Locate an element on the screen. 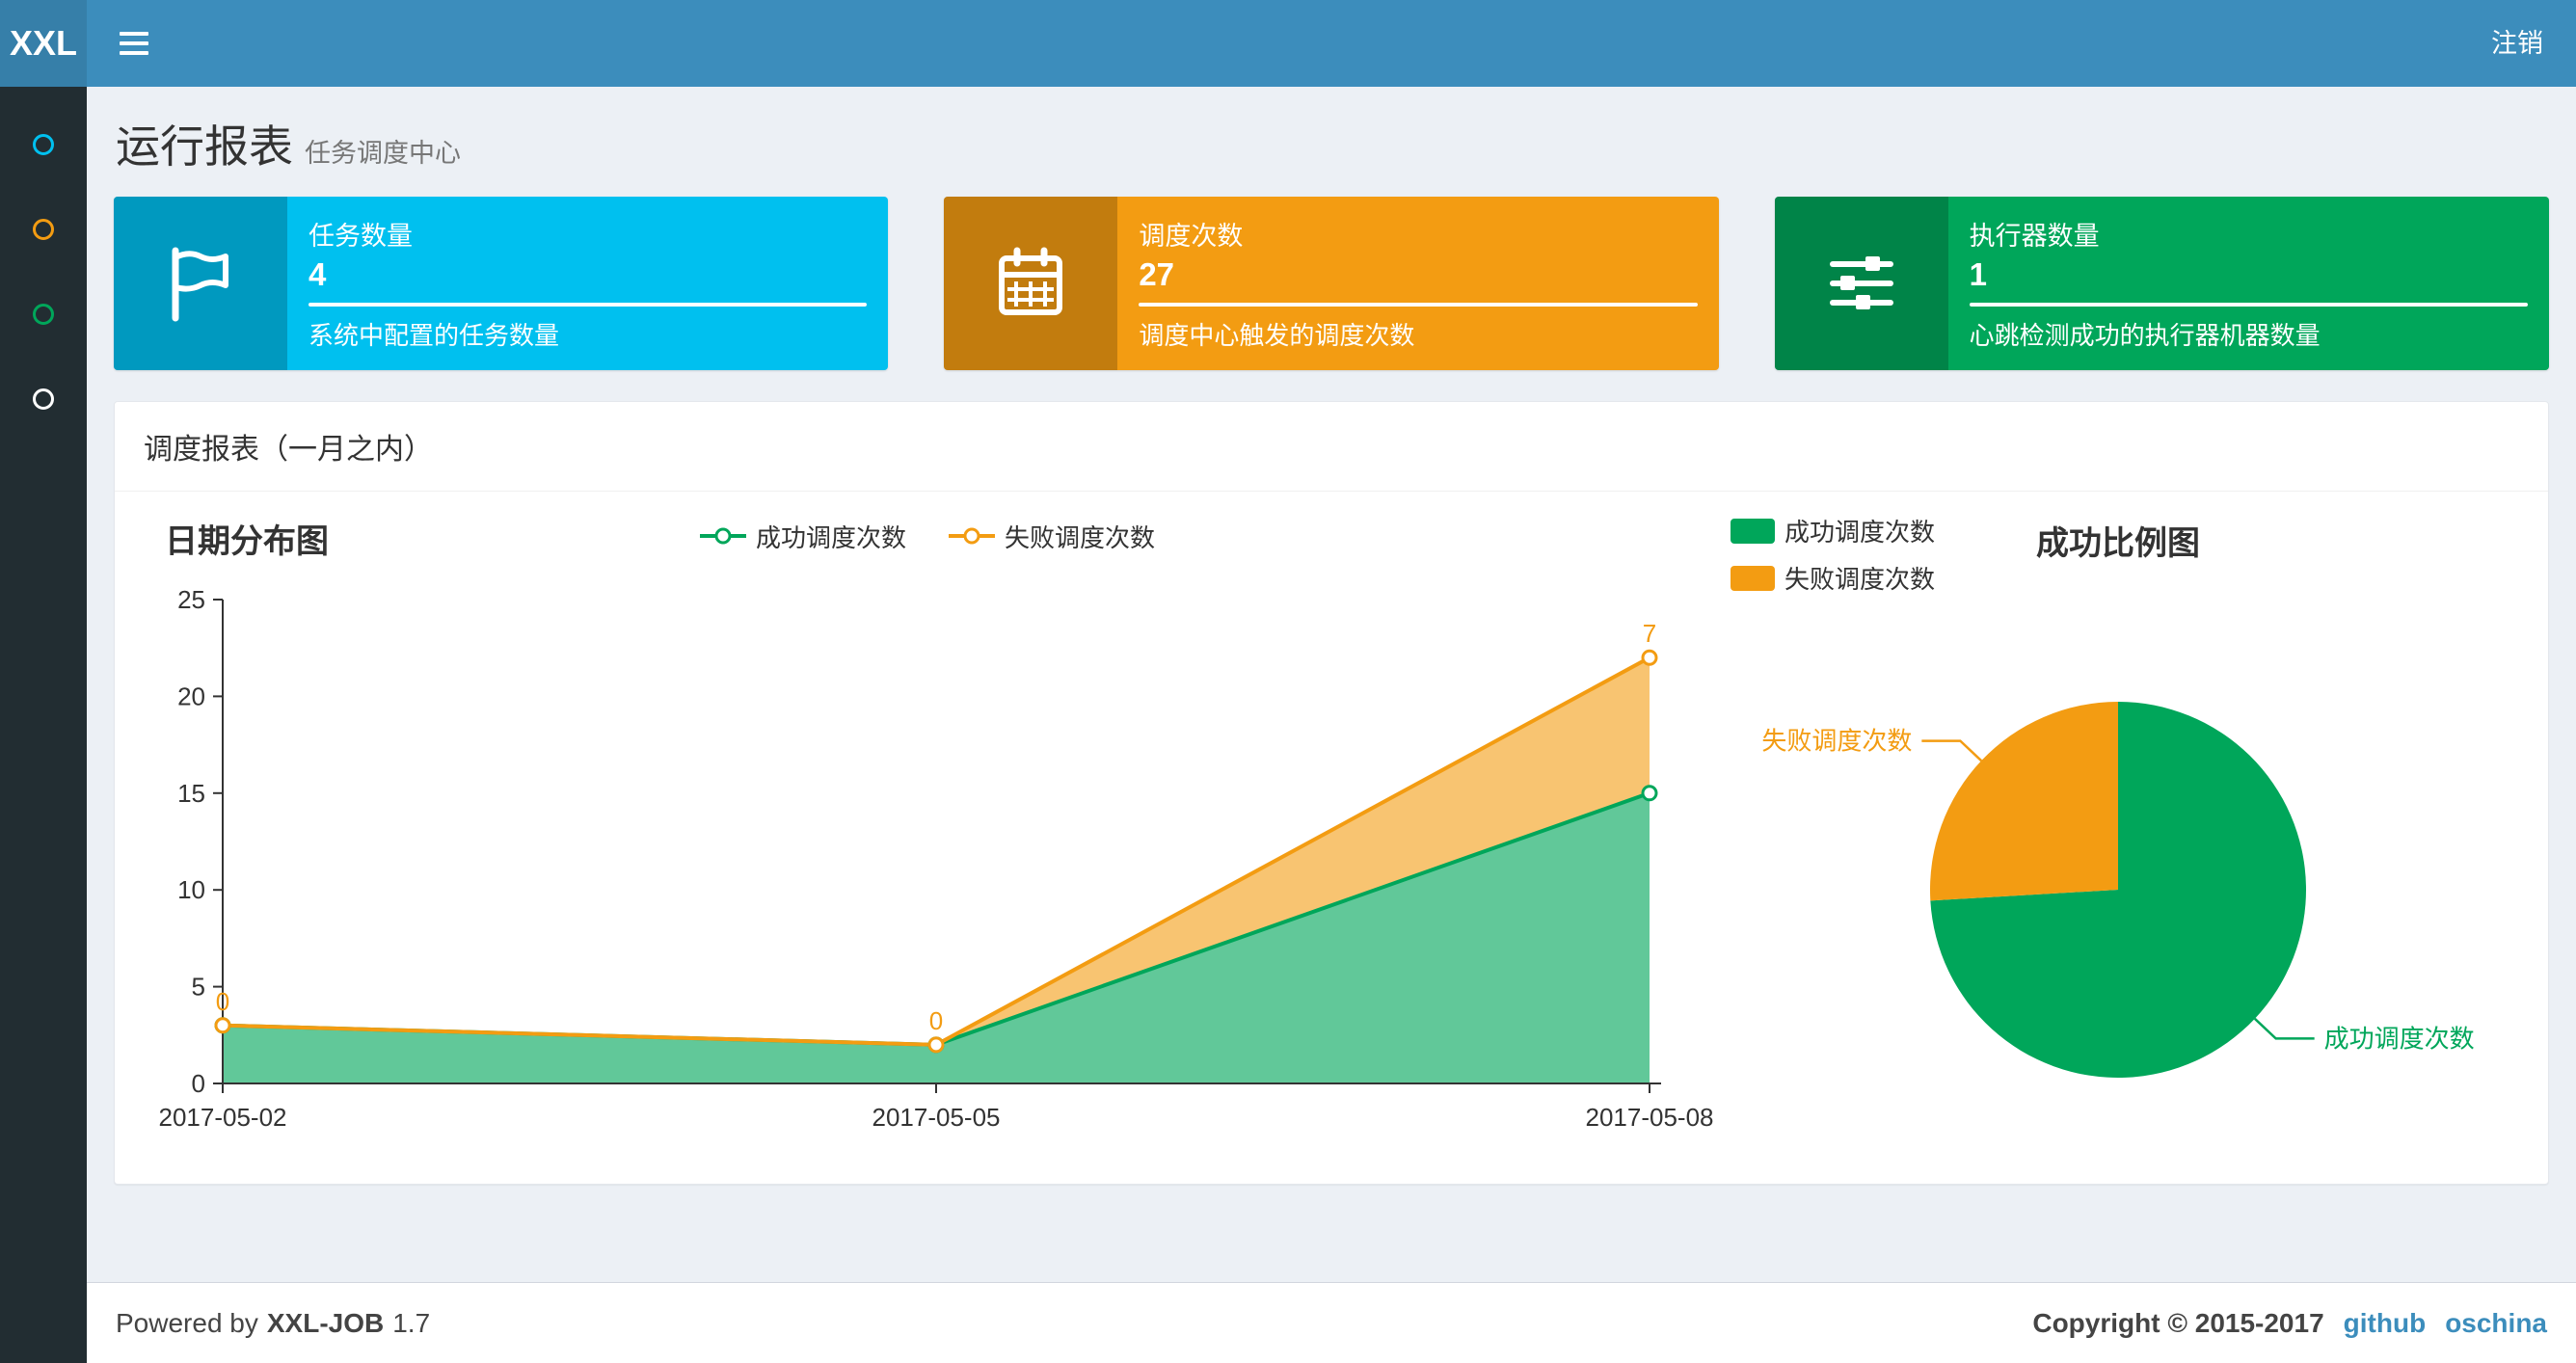 This screenshot has height=1363, width=2576. navbar-main: 注销 is located at coordinates (1331, 43).